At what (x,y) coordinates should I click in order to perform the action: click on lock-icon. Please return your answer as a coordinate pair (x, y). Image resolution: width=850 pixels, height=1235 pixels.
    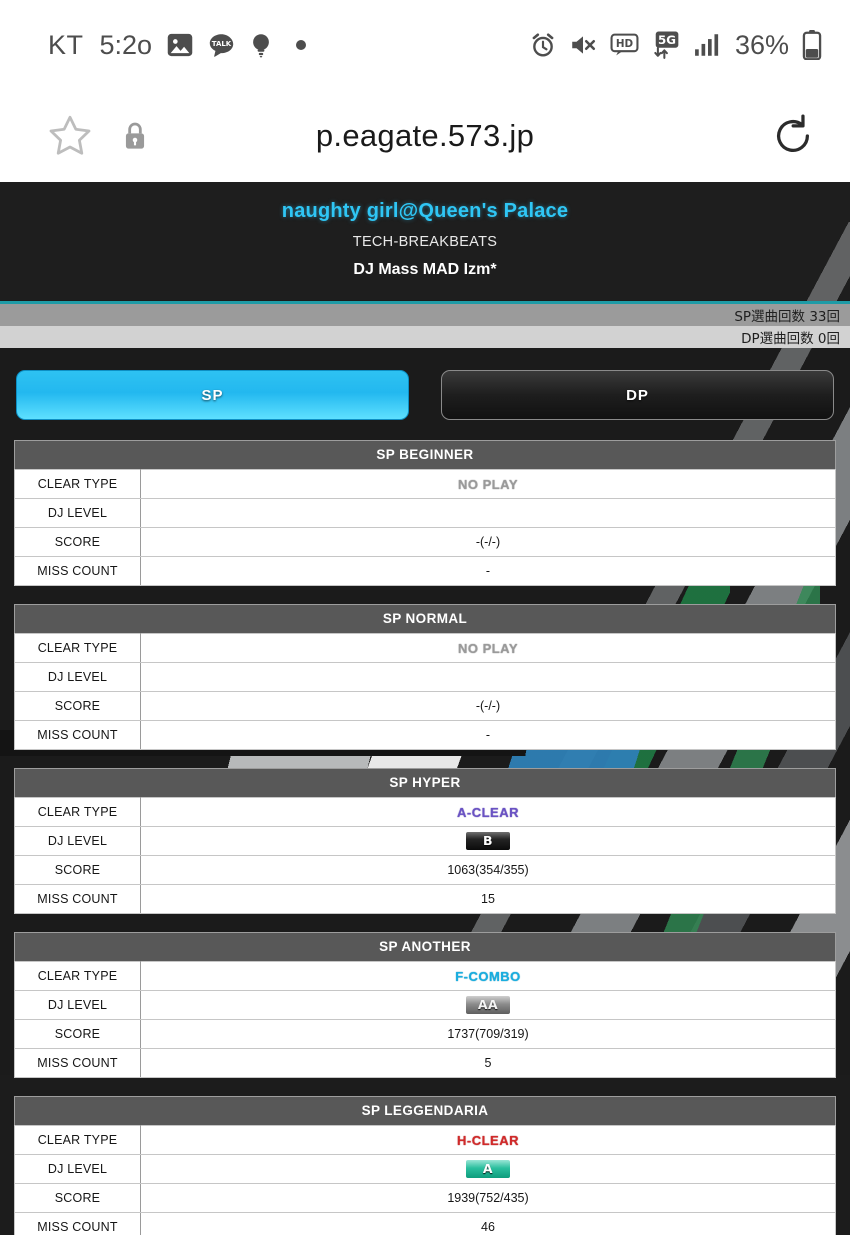
    Looking at the image, I should click on (135, 136).